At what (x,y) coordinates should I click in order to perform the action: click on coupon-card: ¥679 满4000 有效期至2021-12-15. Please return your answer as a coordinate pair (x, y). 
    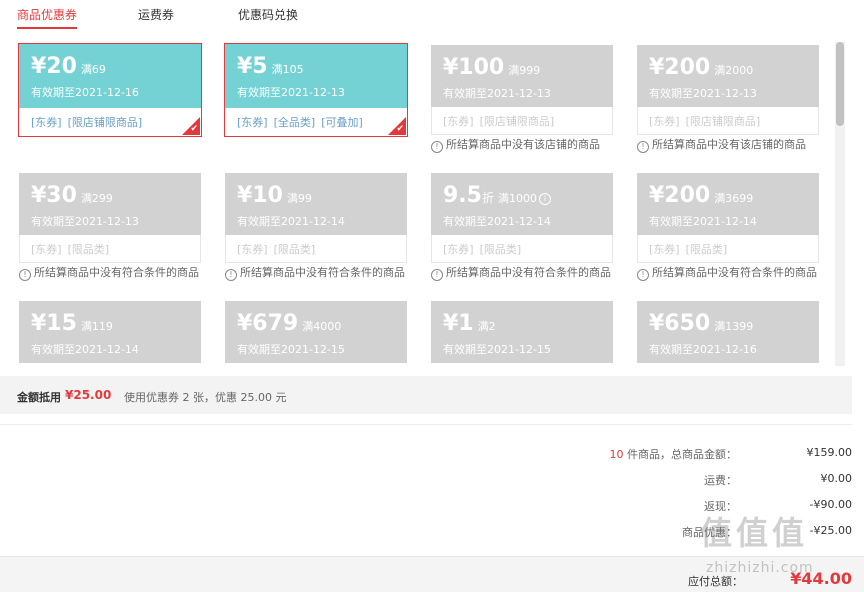
    Looking at the image, I should click on (316, 330).